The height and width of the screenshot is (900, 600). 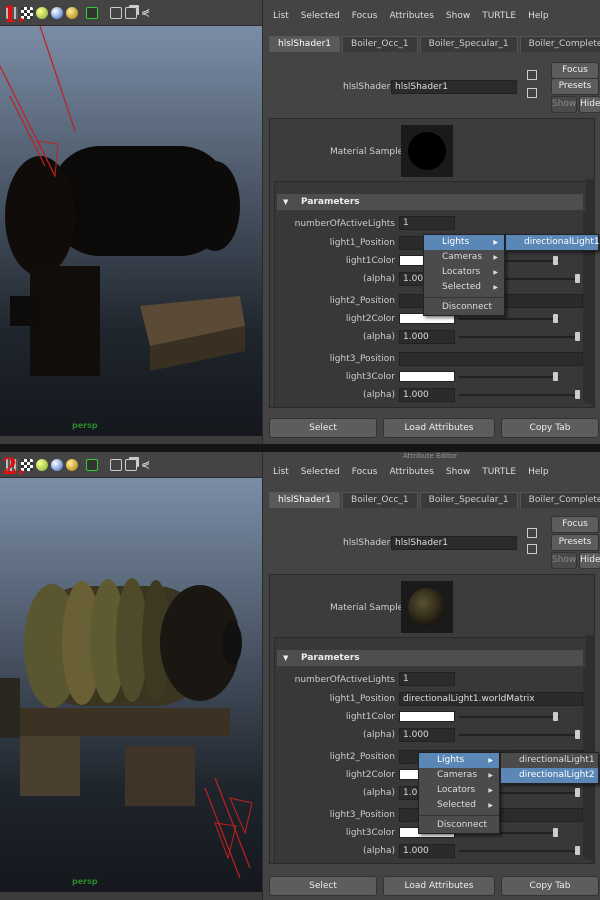 I want to click on light3-color-slider-knob, so click(x=555, y=832).